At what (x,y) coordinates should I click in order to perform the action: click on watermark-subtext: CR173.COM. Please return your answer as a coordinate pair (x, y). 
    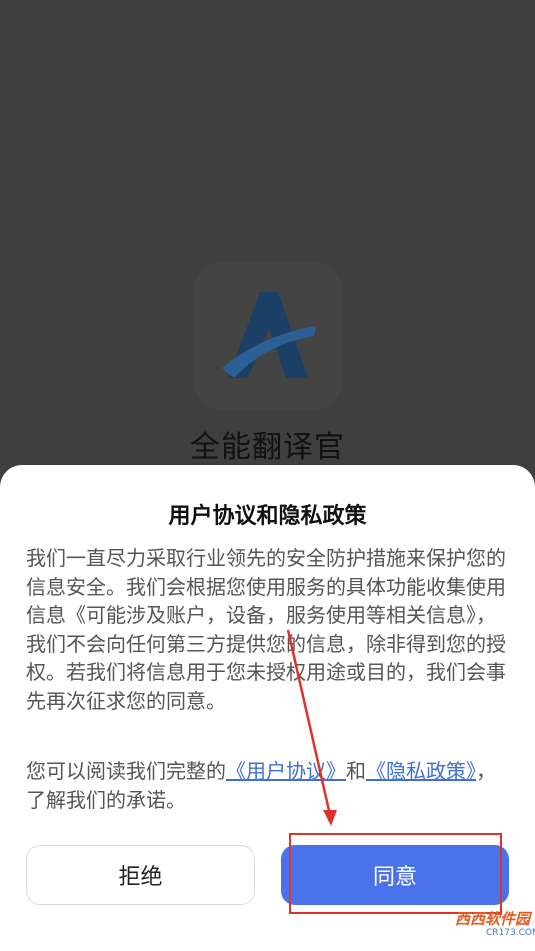
    Looking at the image, I should click on (510, 933).